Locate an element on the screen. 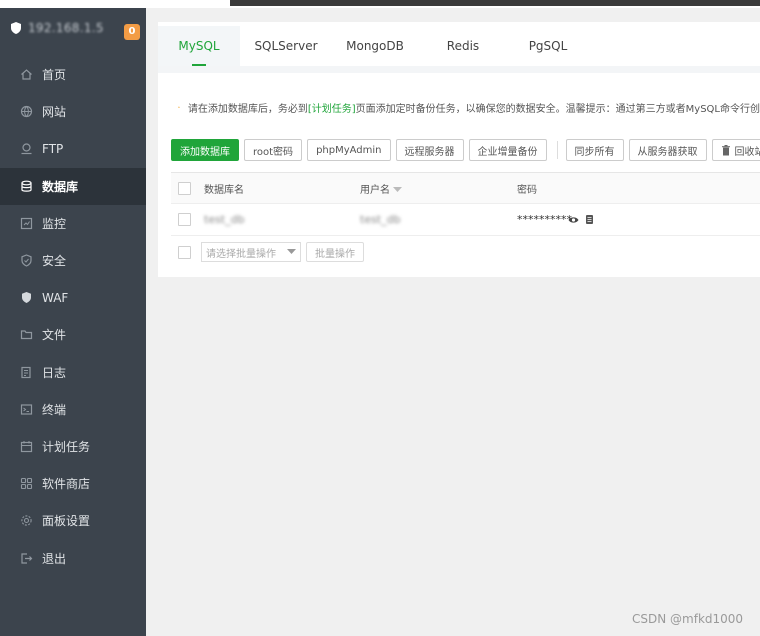 Image resolution: width=760 pixels, height=636 pixels. database-table: 数据库名 用户名 密码 test_db test_db ********** is located at coordinates (465, 204).